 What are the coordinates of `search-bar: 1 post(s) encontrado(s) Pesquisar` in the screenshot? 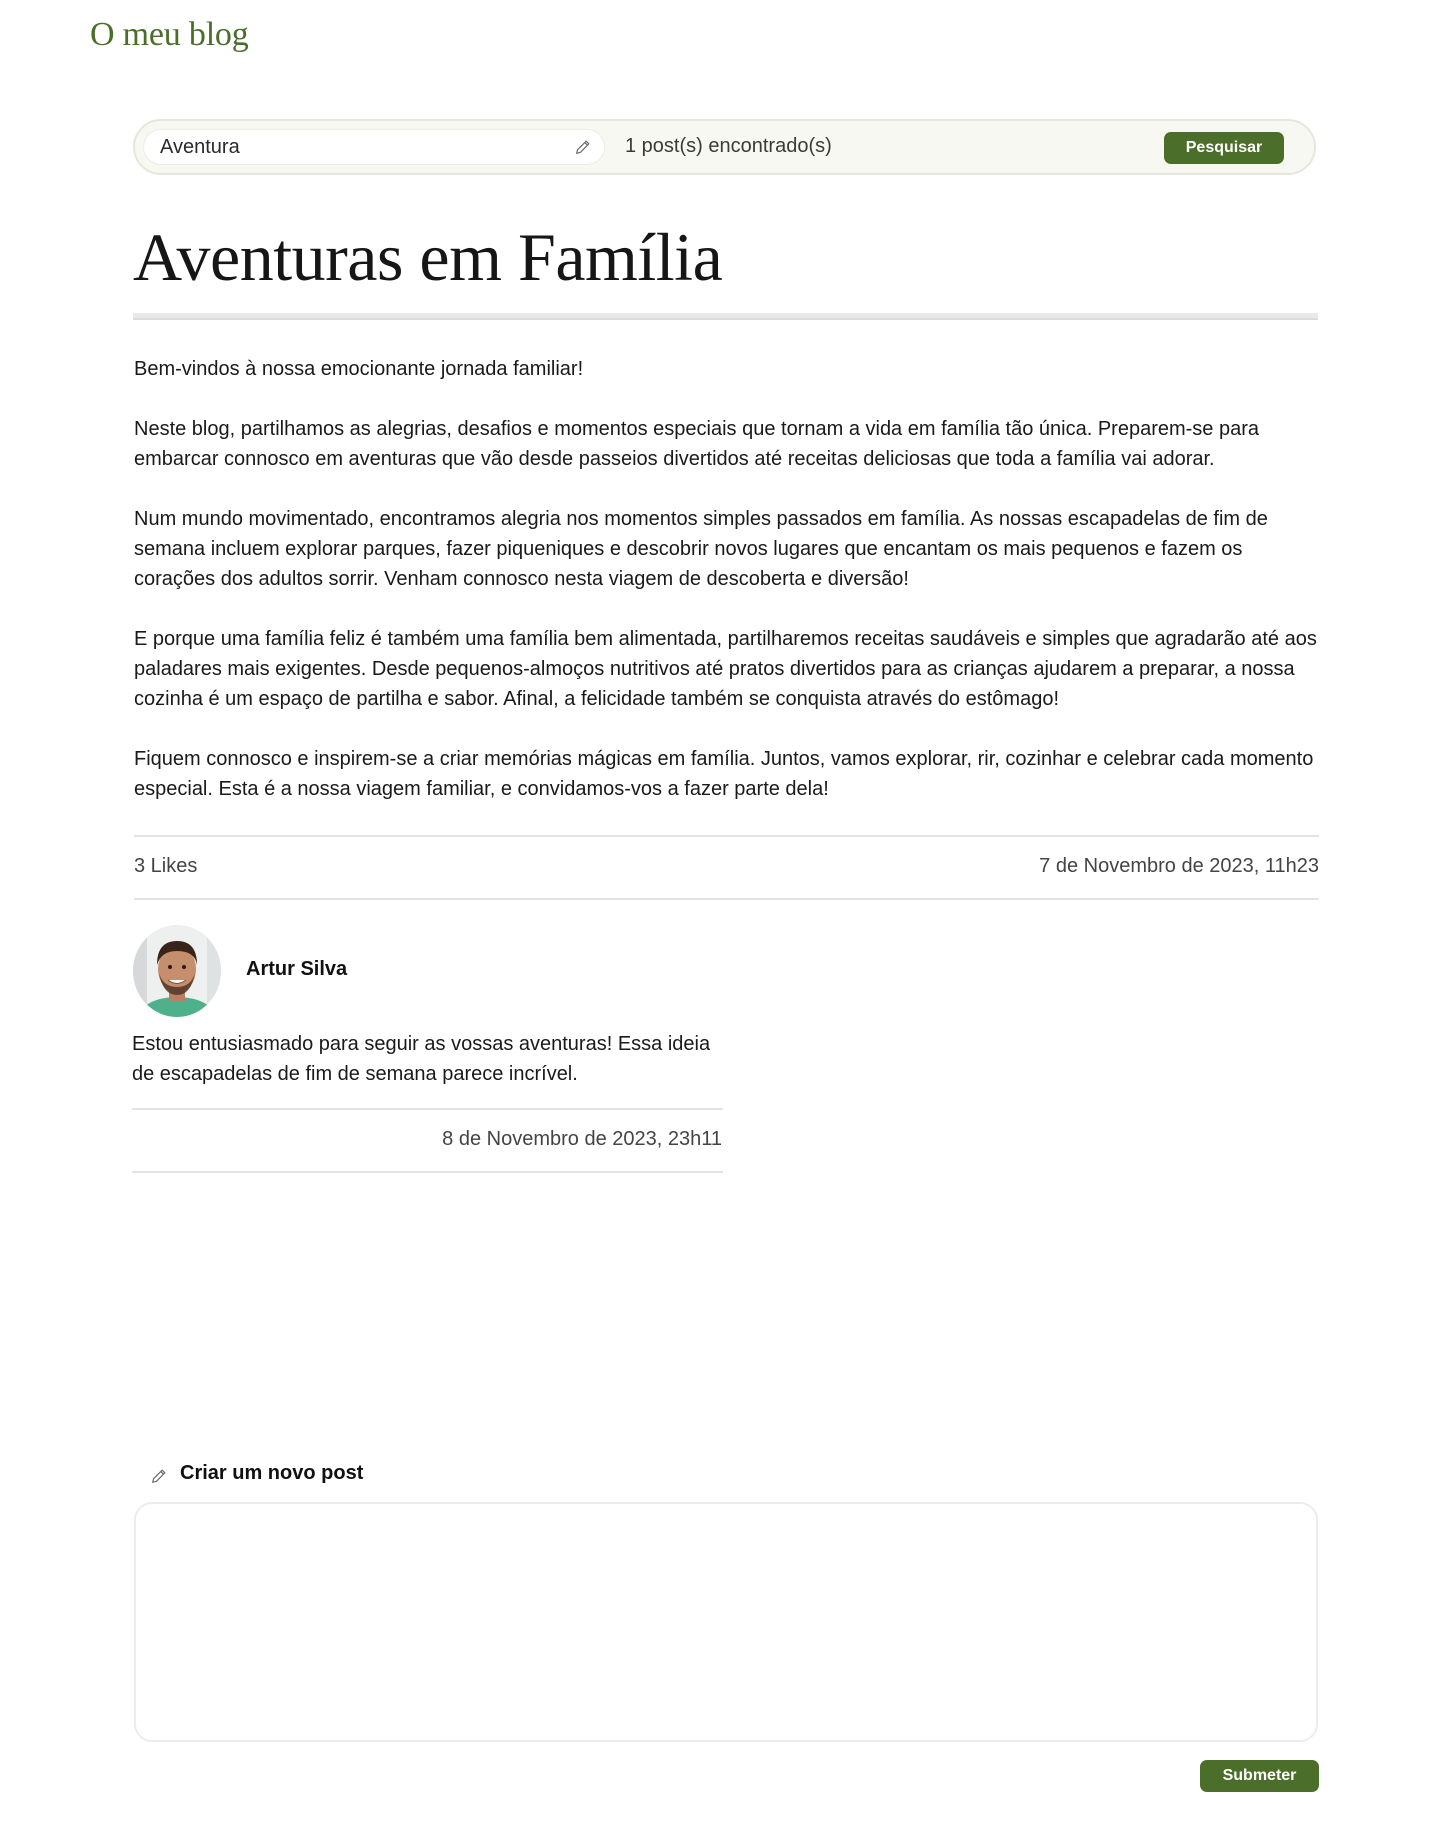 It's located at (724, 147).